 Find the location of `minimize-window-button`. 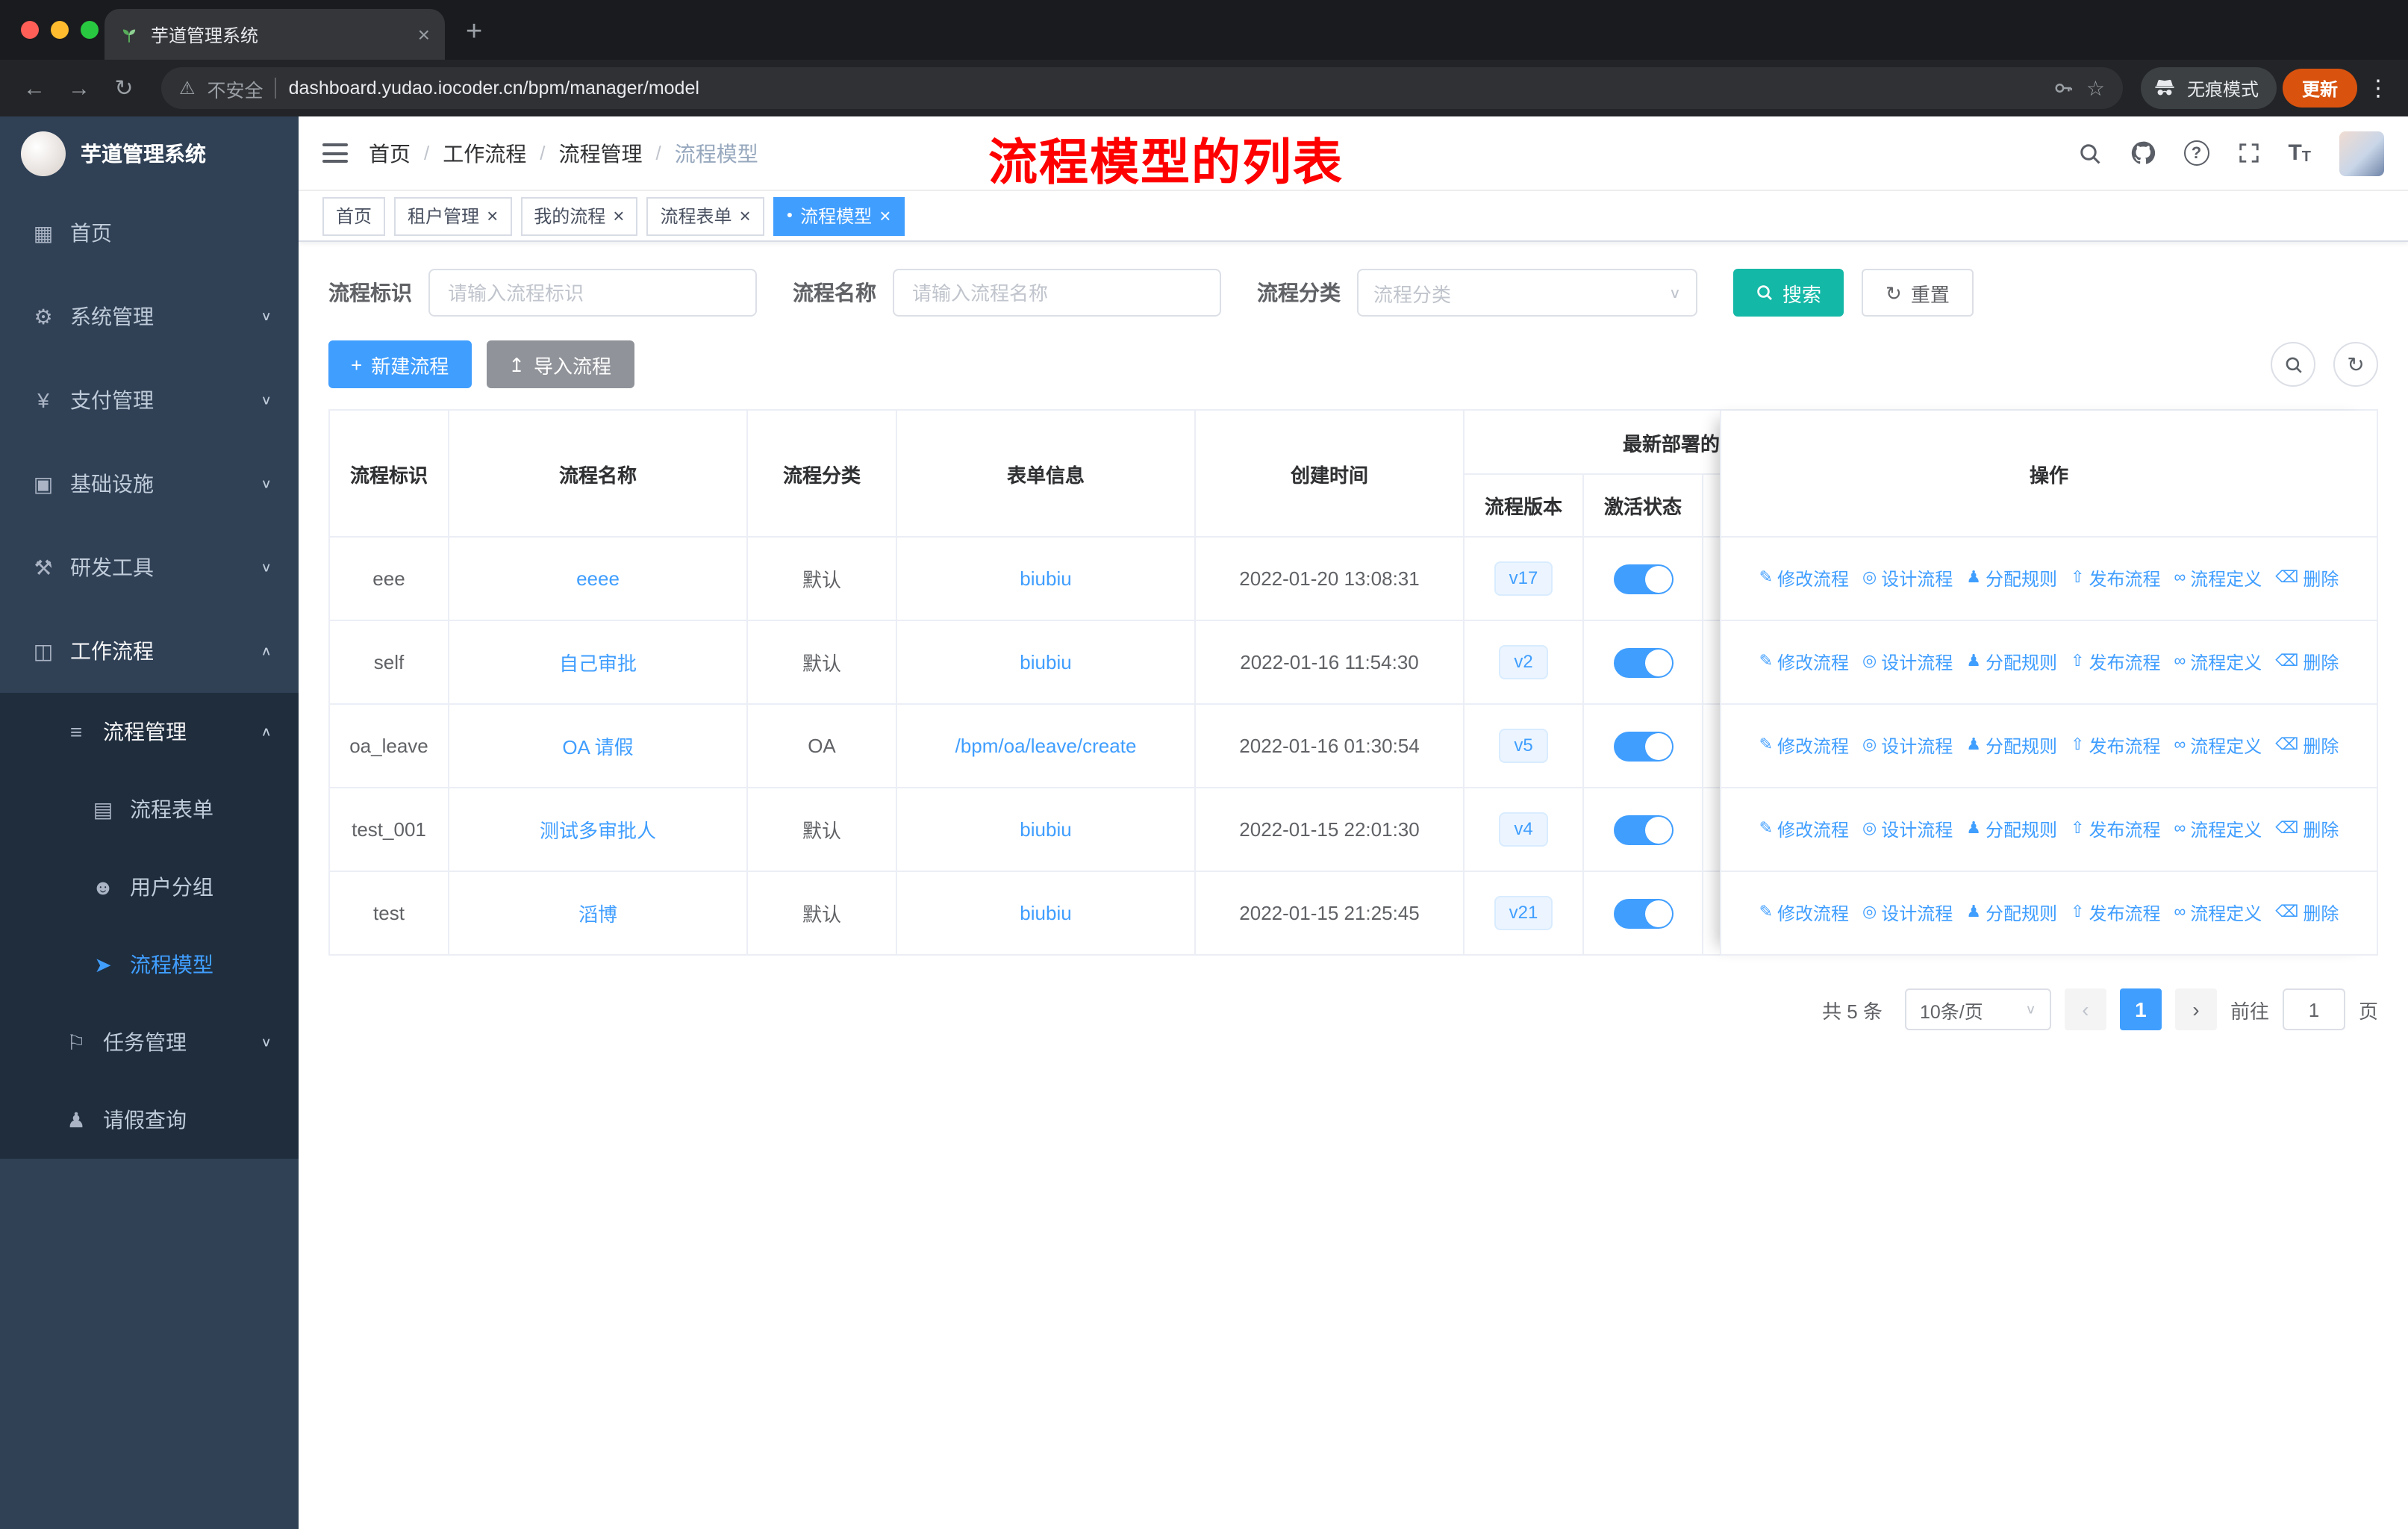

minimize-window-button is located at coordinates (60, 30).